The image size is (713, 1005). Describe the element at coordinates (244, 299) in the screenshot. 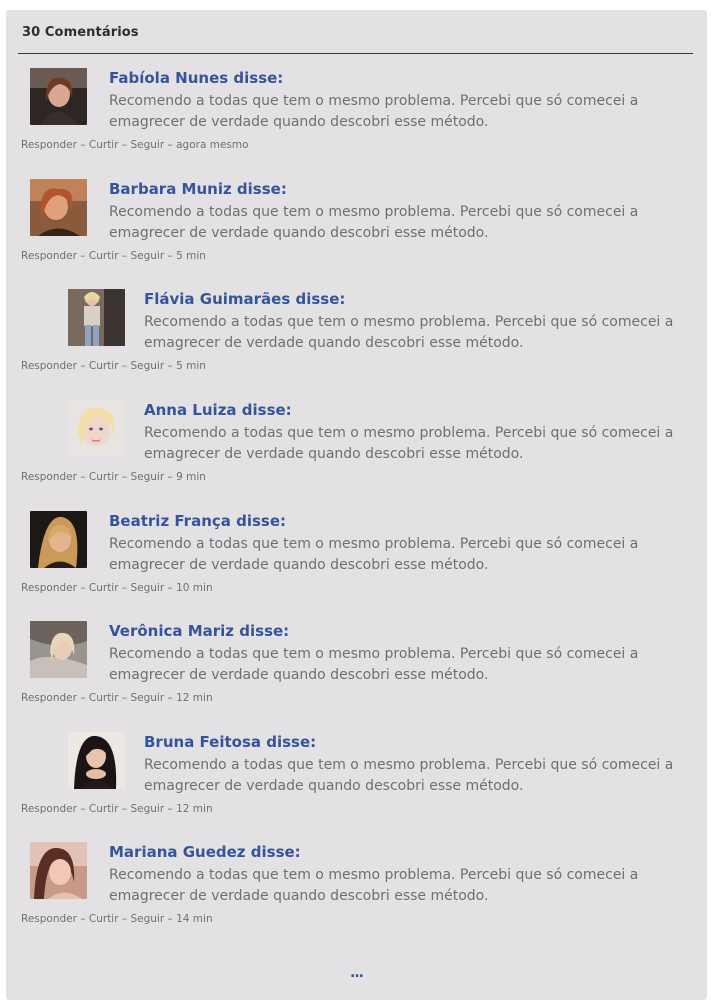

I see `comment-author: Flávia Guimarães disse:` at that location.